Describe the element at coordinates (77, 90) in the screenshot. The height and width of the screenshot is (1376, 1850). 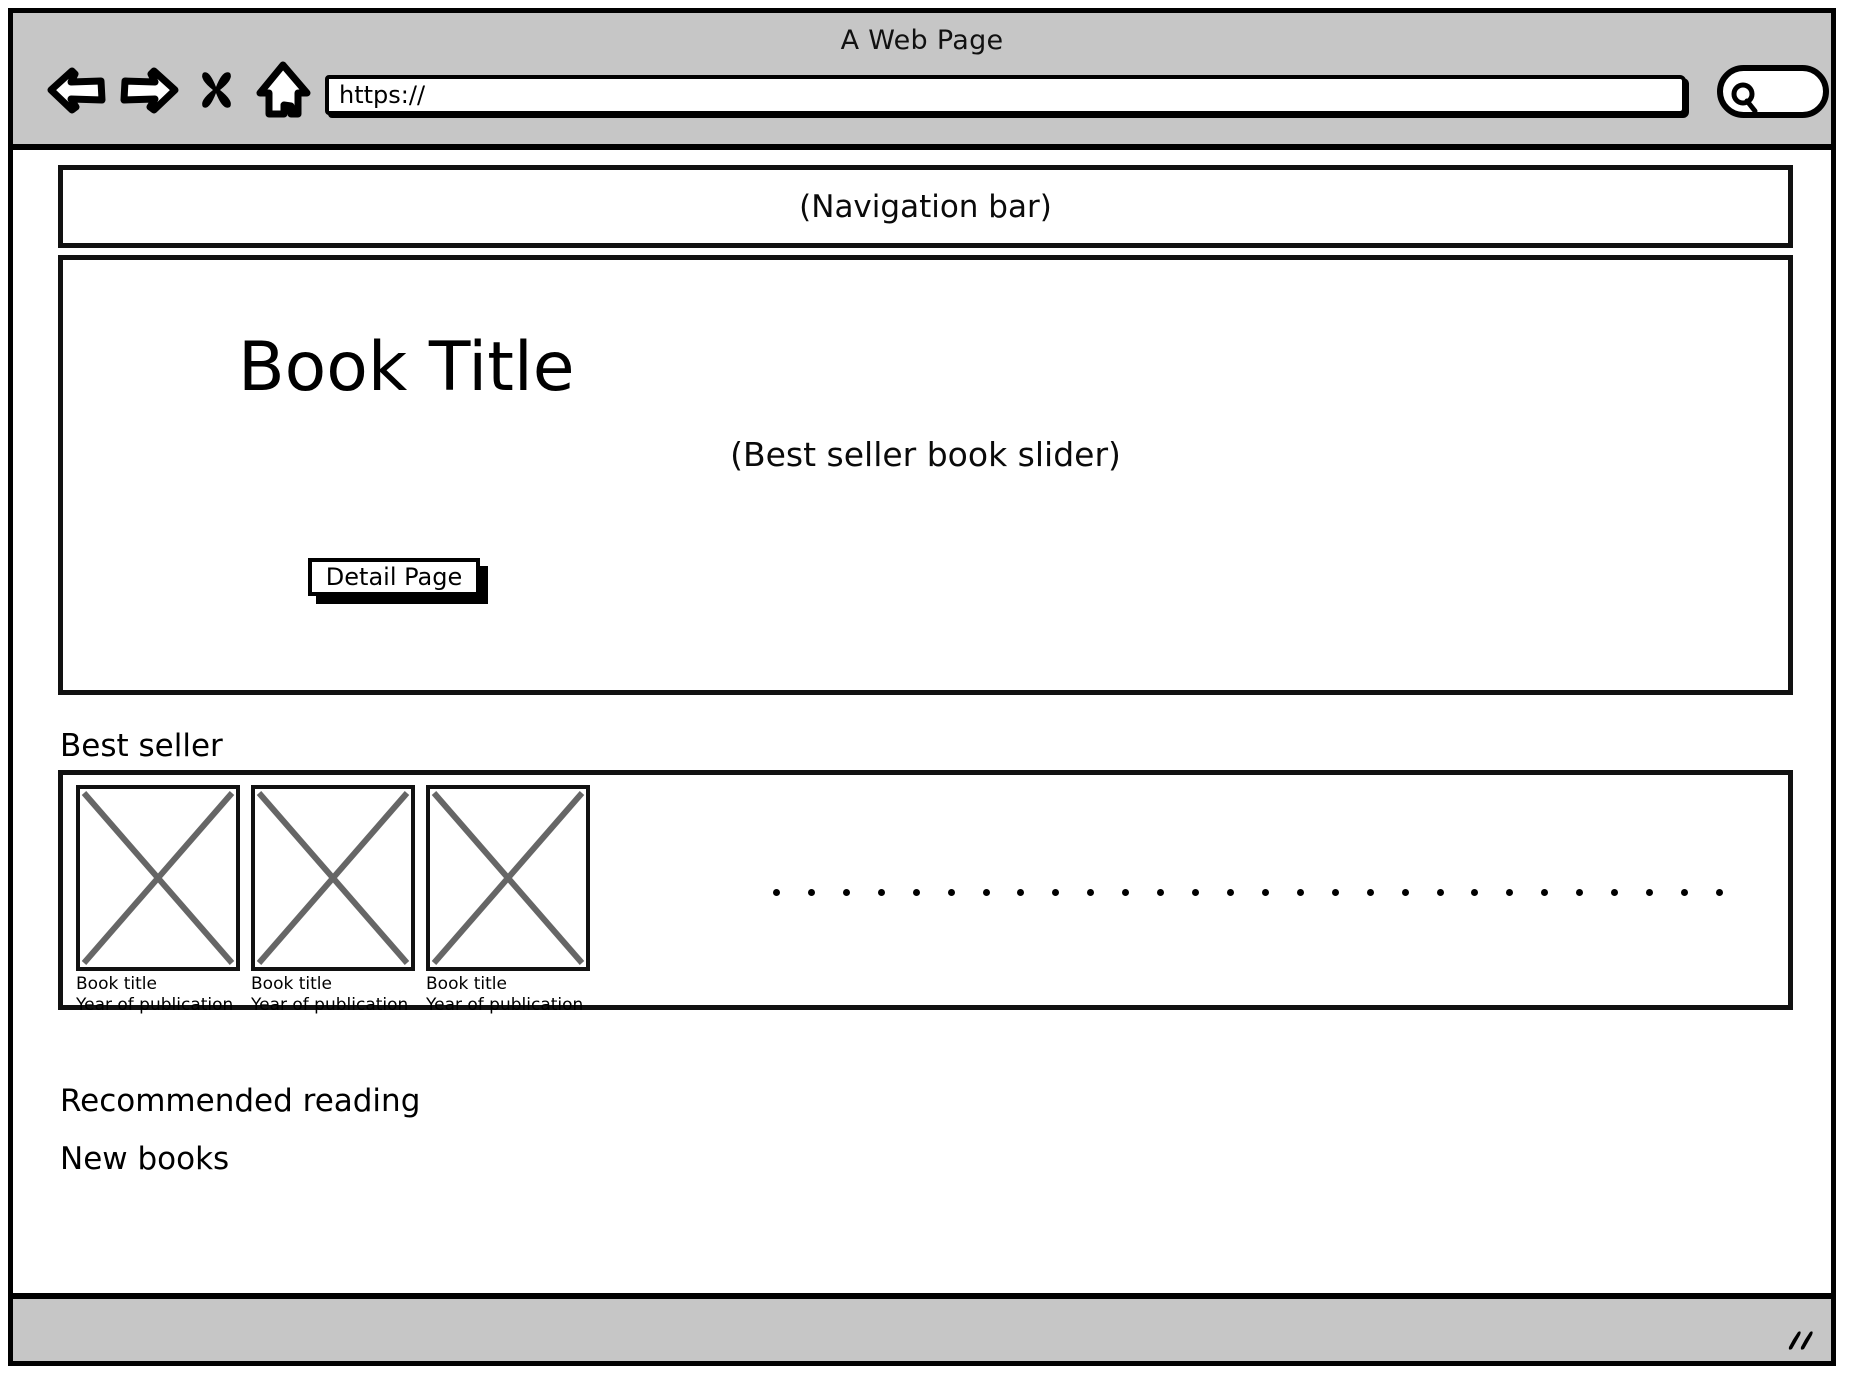
I see `back-arrow-icon` at that location.